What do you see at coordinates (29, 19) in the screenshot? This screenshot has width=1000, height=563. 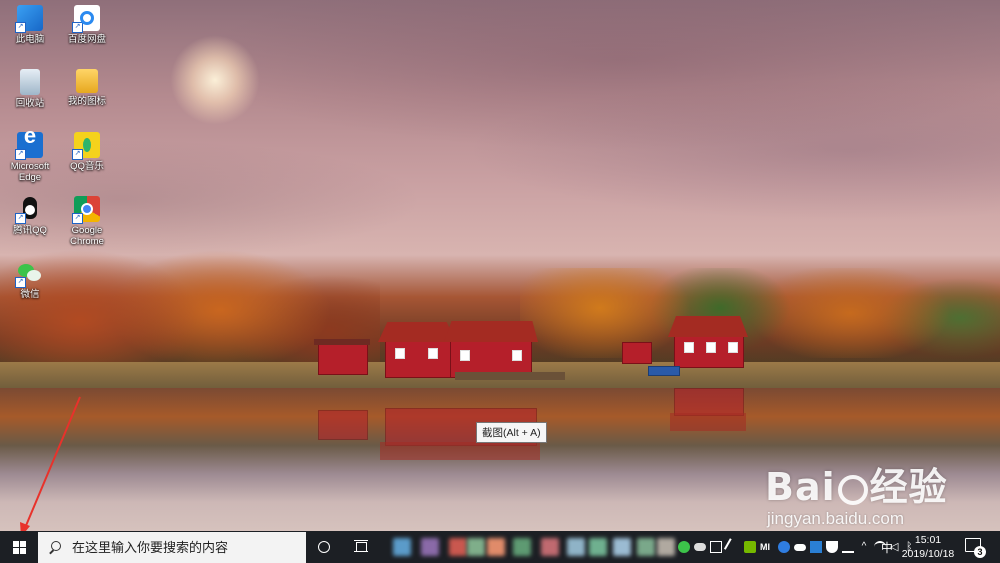 I see `this-pc-icon: ↗` at bounding box center [29, 19].